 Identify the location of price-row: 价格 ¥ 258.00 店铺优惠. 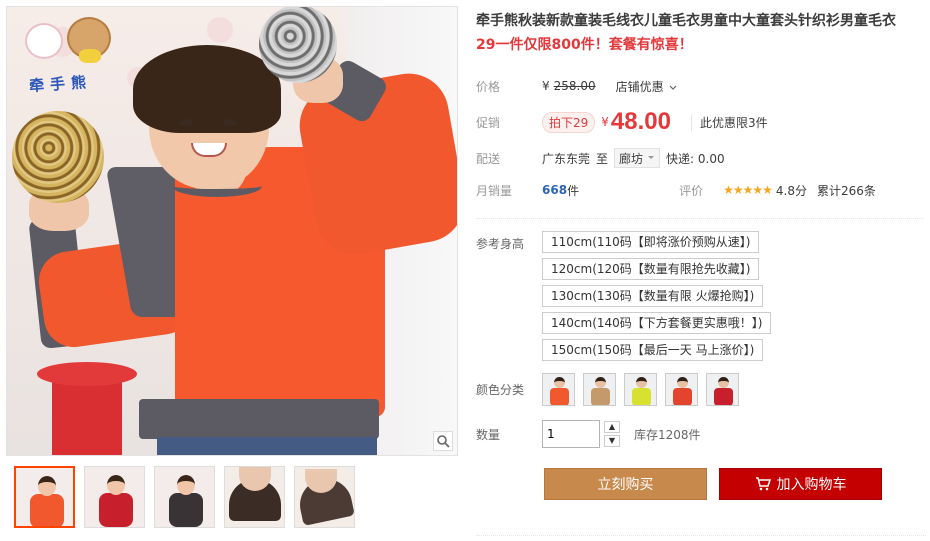
(700, 86).